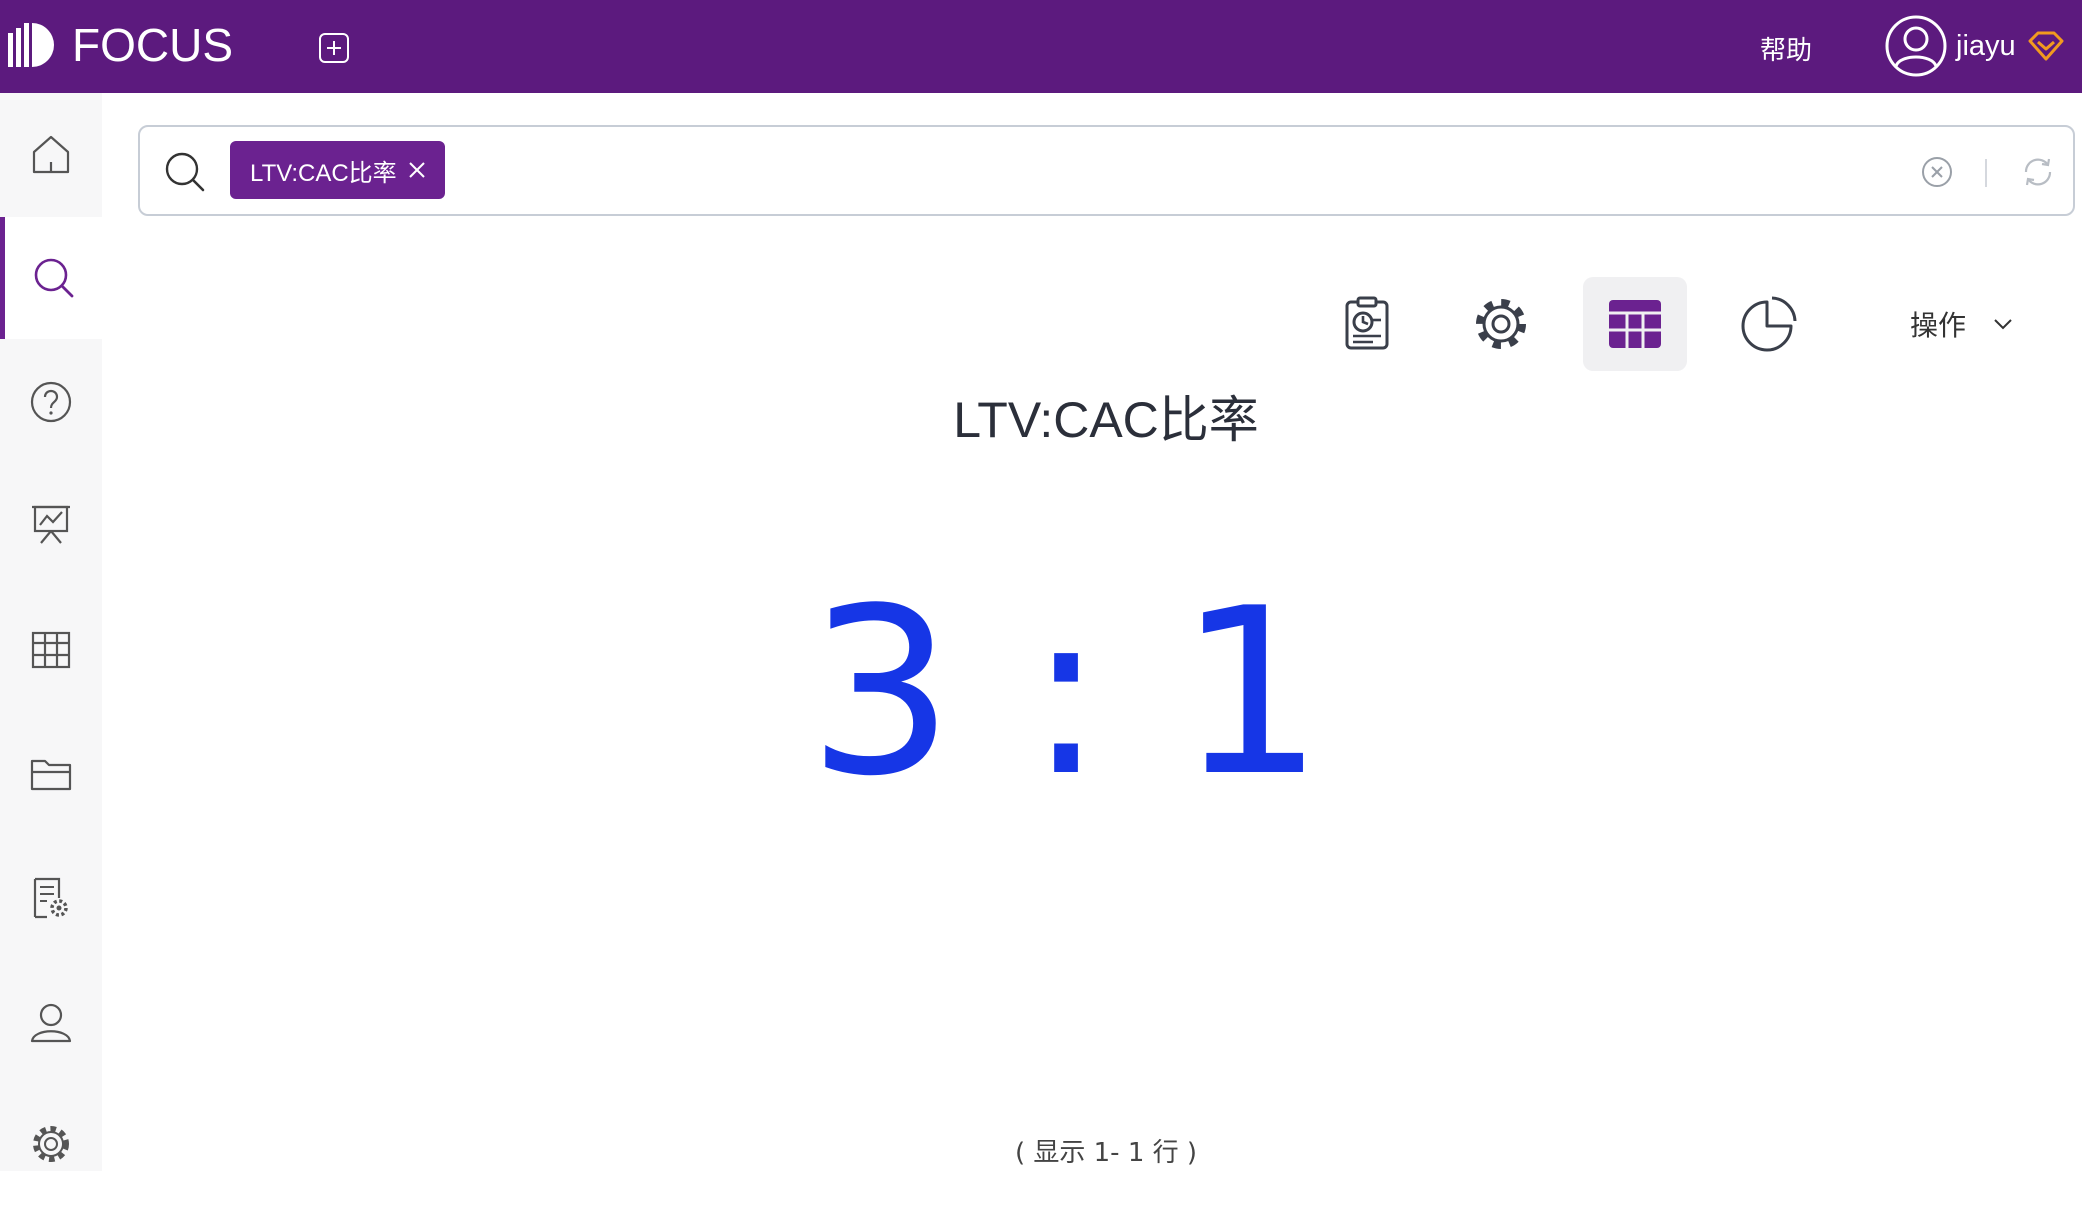 This screenshot has width=2082, height=1205. I want to click on divider, so click(1986, 173).